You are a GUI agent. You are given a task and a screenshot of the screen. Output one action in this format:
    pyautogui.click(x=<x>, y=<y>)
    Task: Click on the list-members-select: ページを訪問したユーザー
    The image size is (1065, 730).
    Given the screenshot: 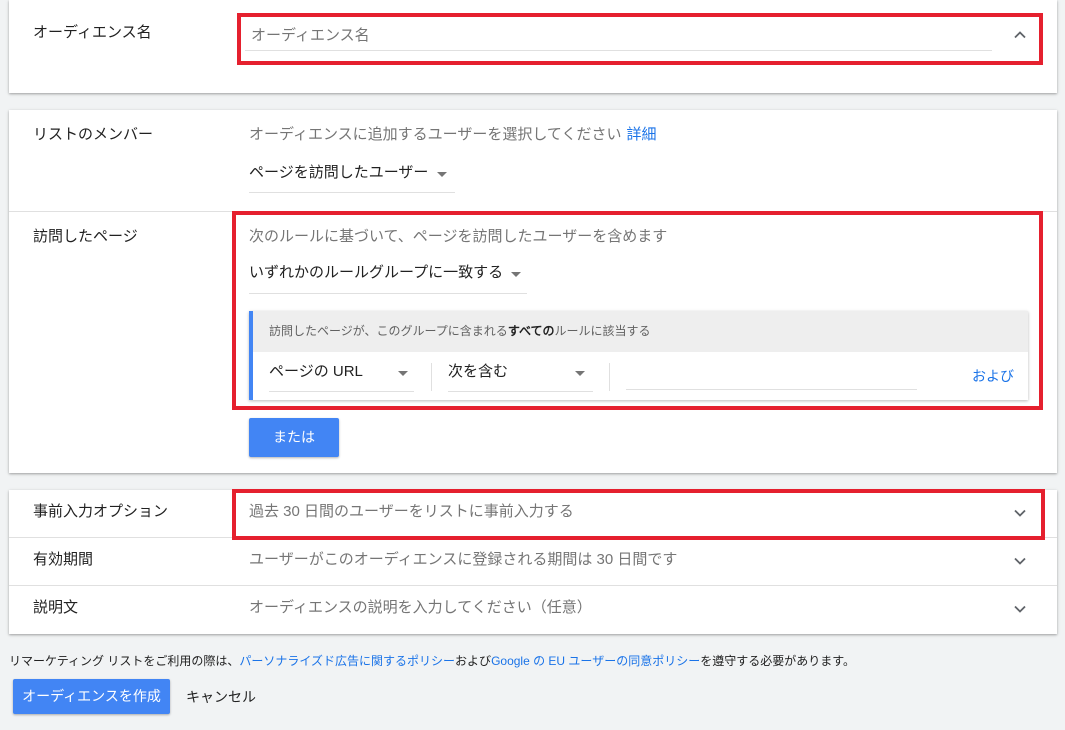 What is the action you would take?
    pyautogui.click(x=352, y=177)
    